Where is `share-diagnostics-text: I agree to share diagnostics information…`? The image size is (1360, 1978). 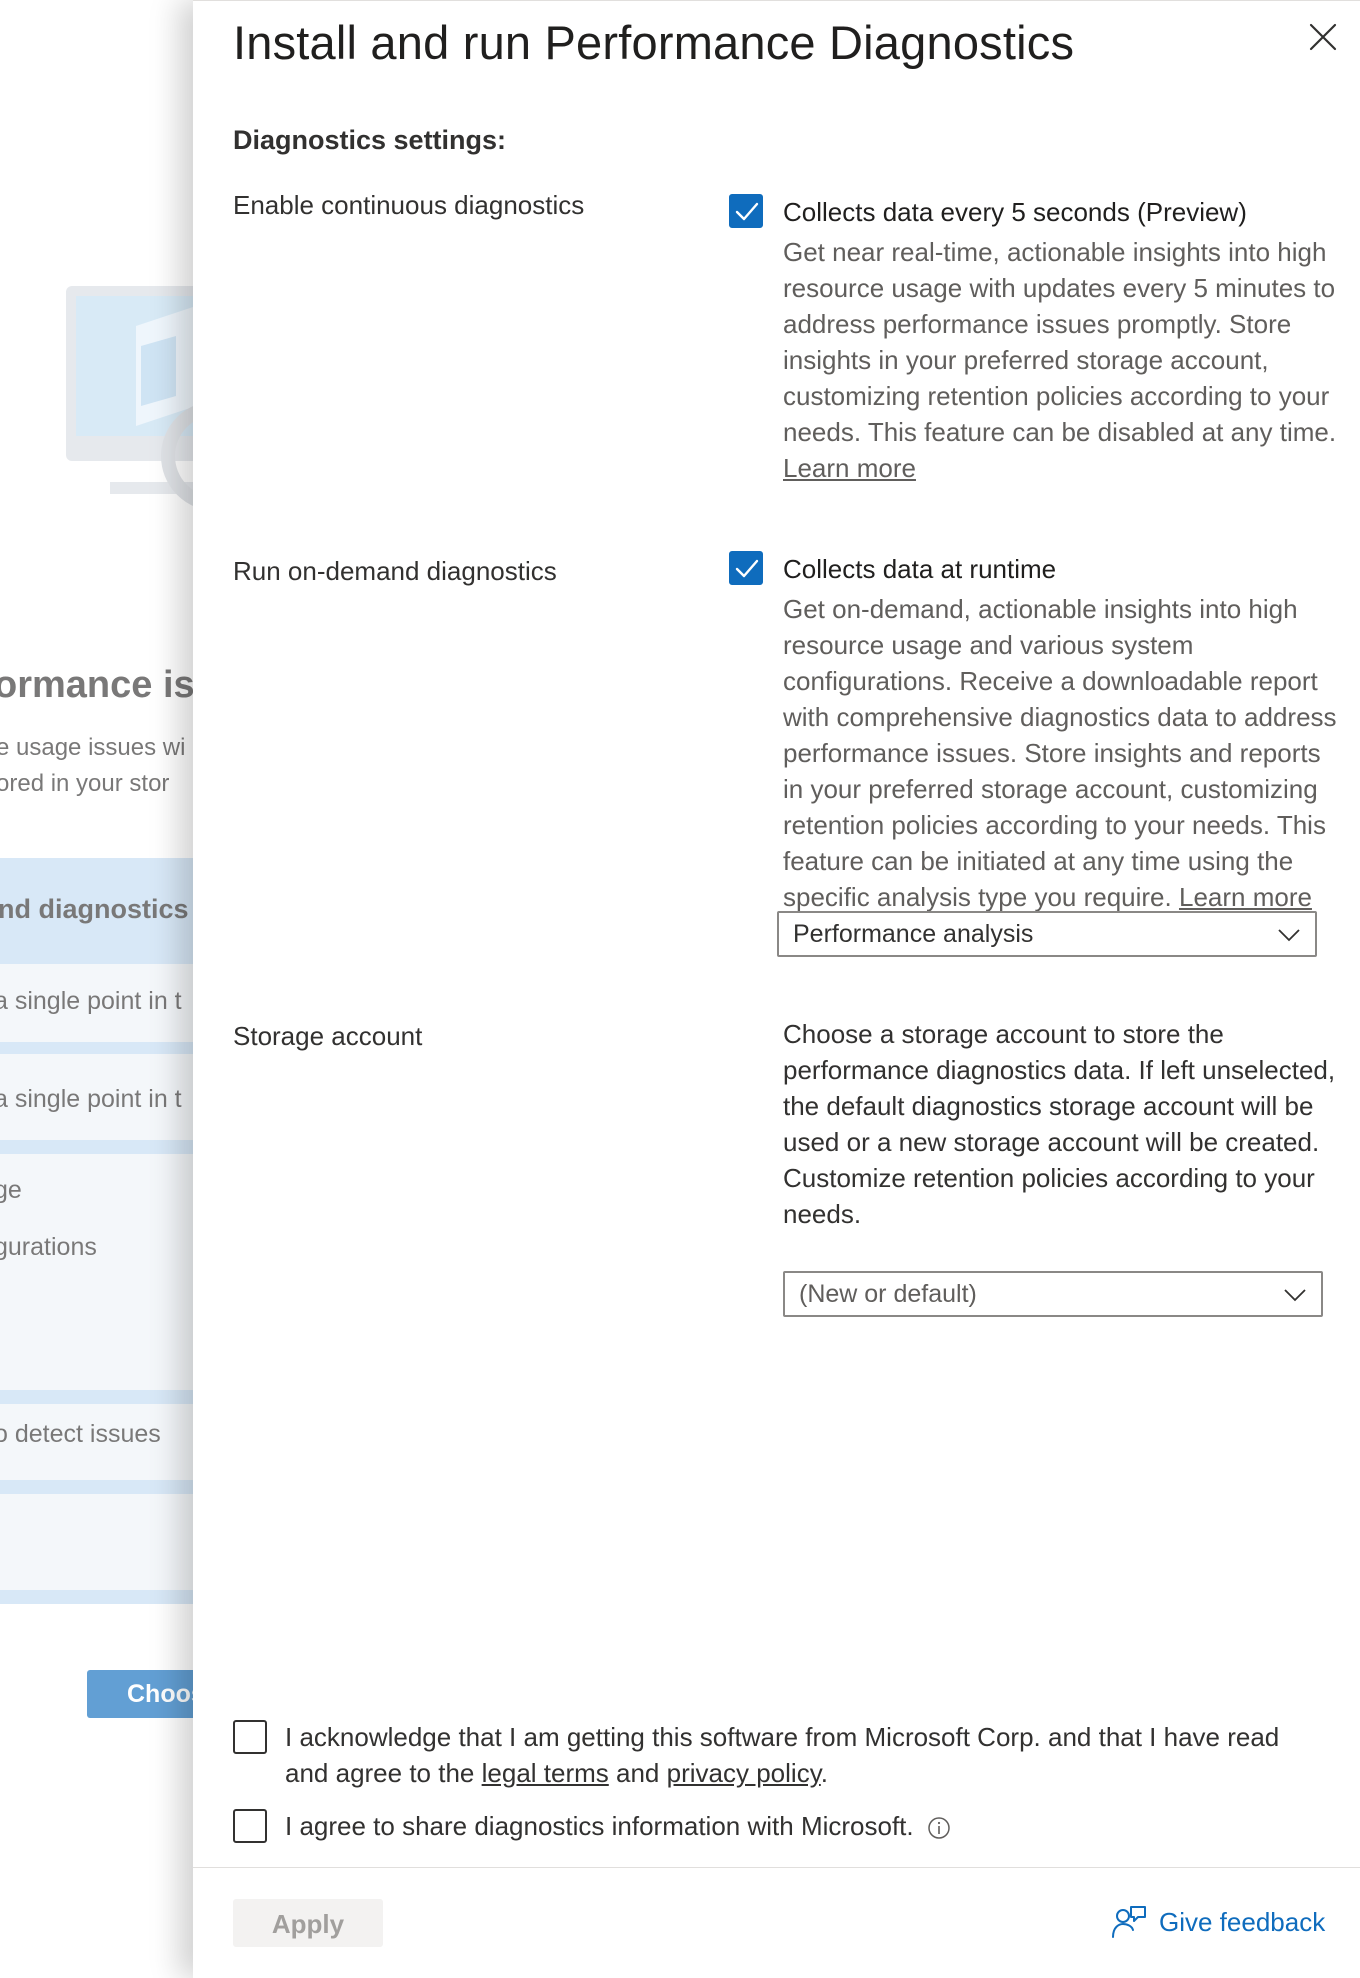
share-diagnostics-text: I agree to share diagnostics information… is located at coordinates (618, 1826).